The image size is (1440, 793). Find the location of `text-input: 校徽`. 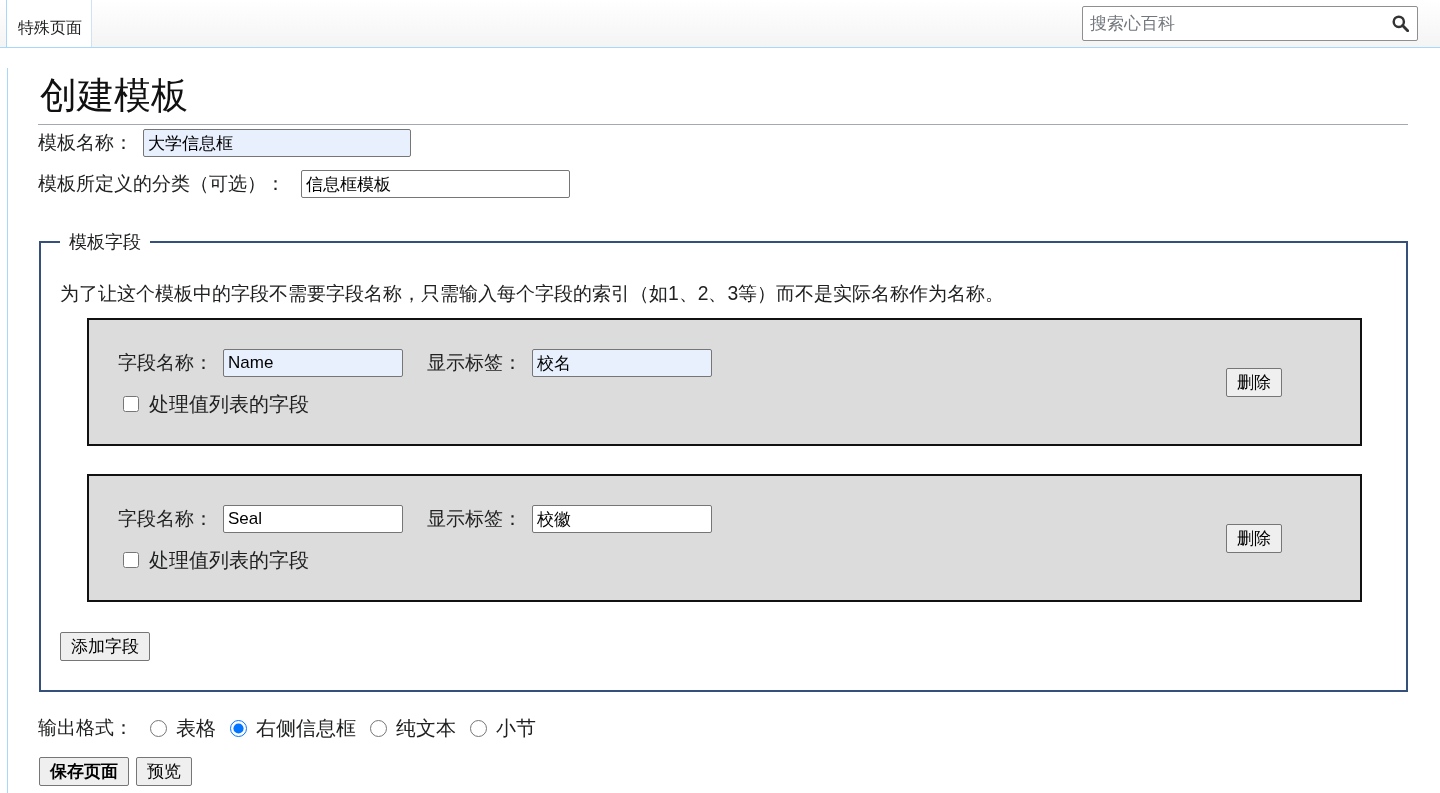

text-input: 校徽 is located at coordinates (622, 519).